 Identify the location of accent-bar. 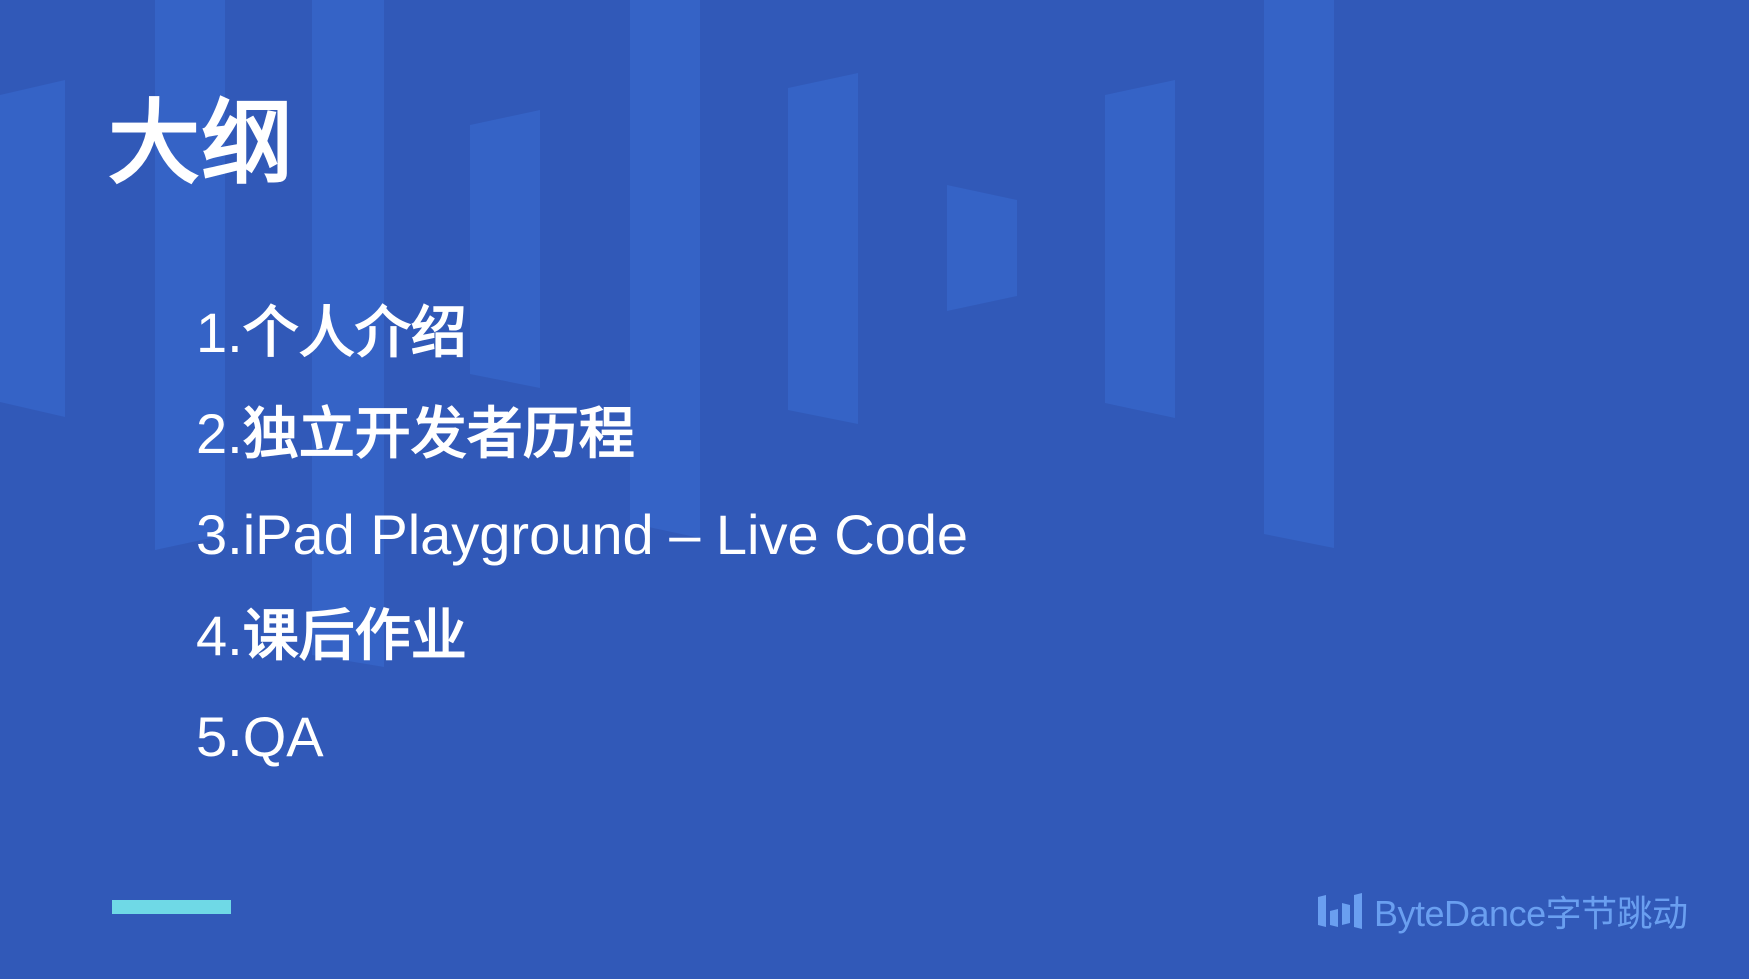
(171, 907).